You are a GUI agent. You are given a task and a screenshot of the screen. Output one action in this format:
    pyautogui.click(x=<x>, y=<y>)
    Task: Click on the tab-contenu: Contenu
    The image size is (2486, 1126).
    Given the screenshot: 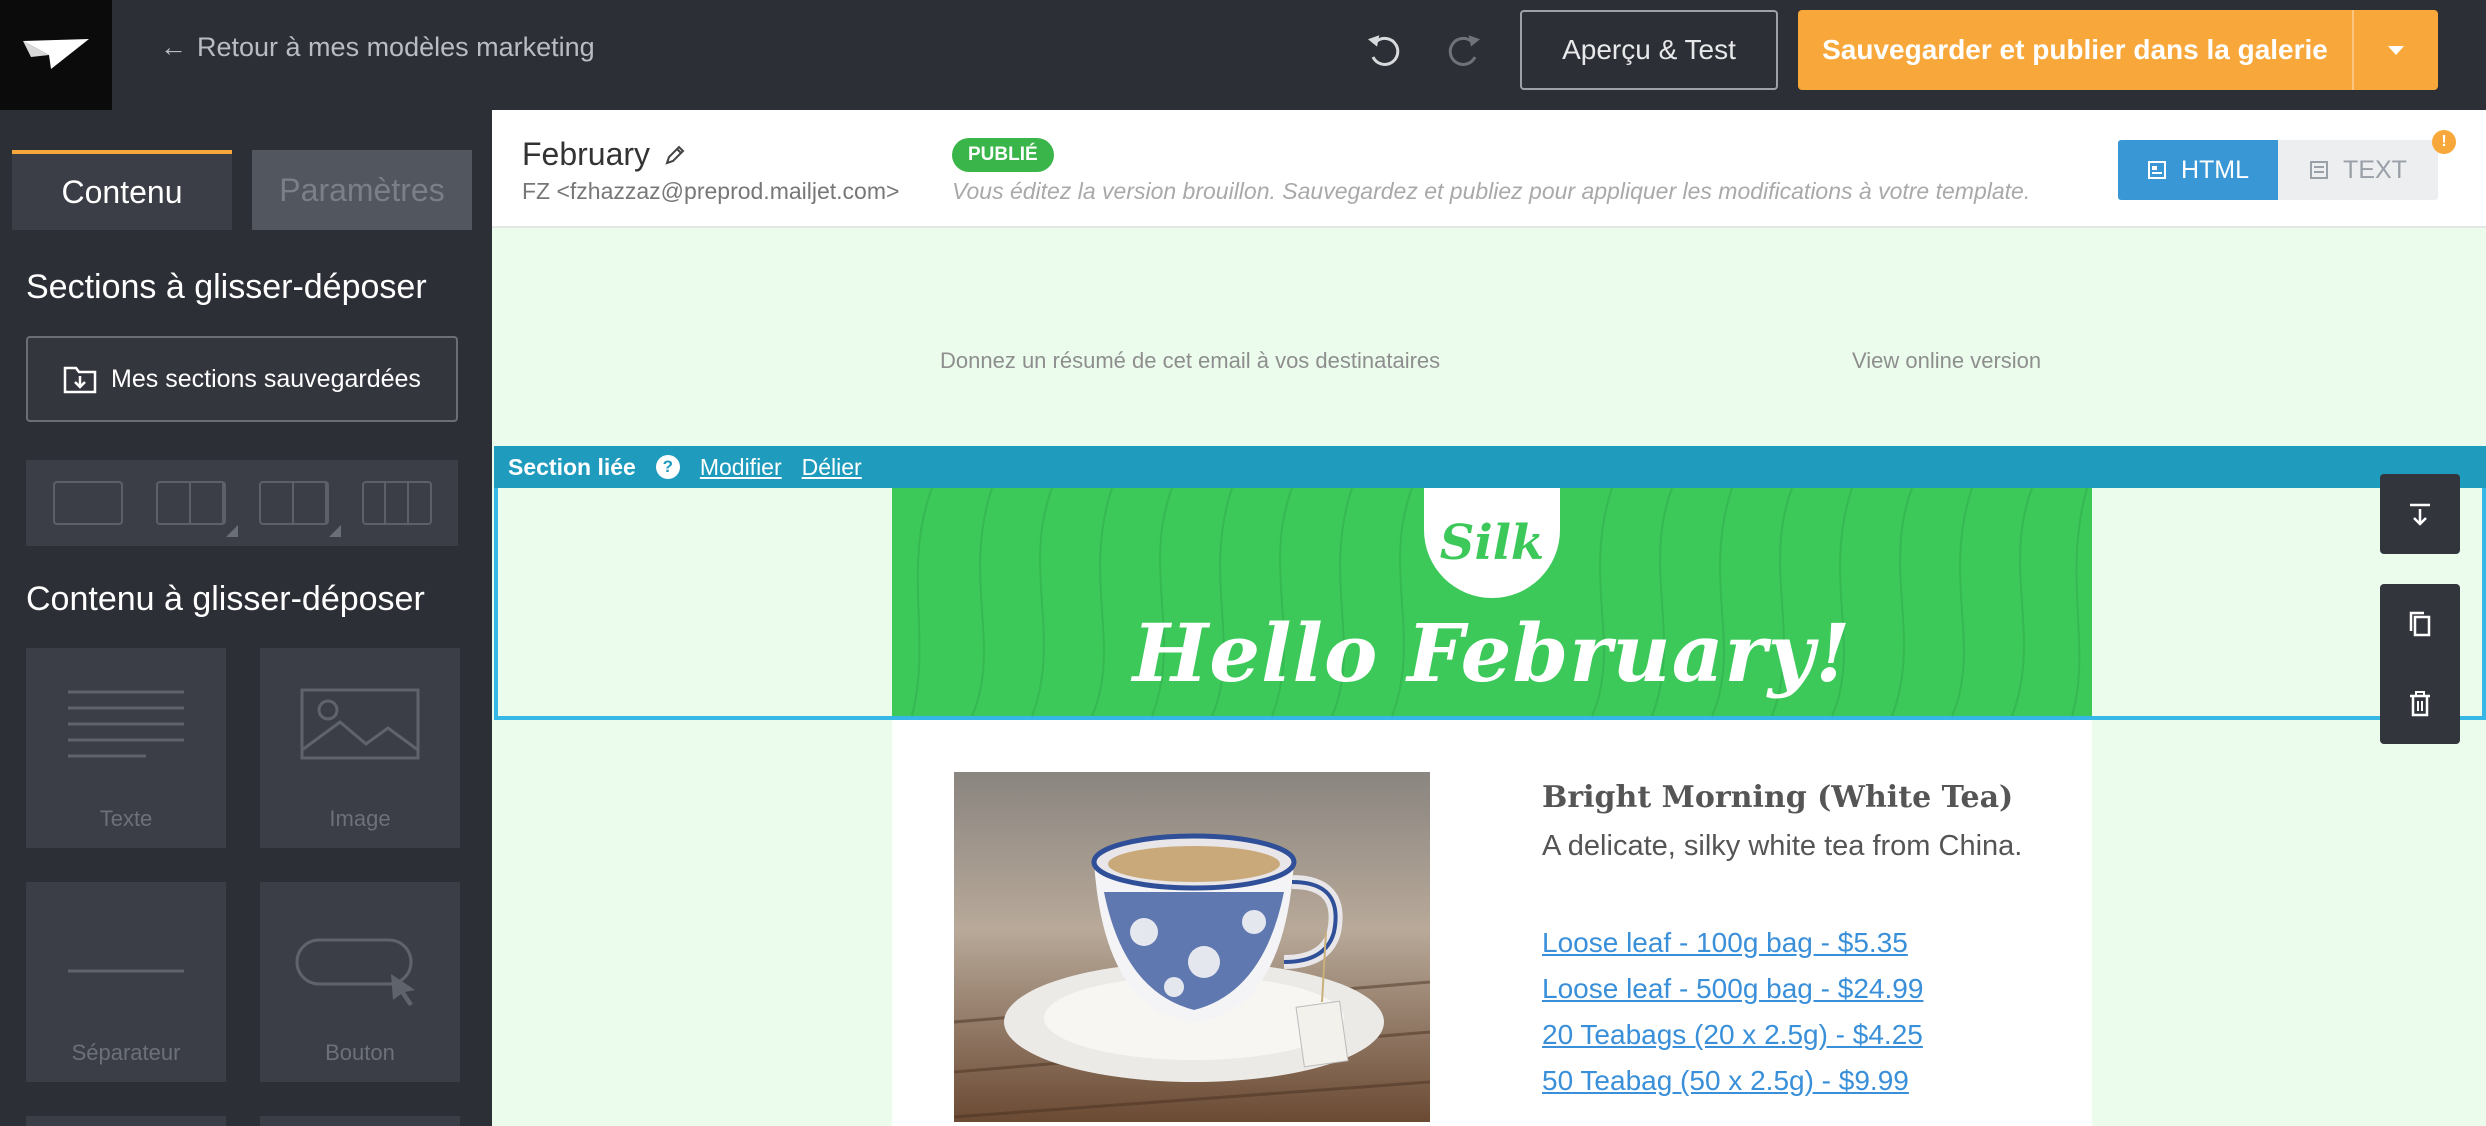 What is the action you would take?
    pyautogui.click(x=122, y=190)
    